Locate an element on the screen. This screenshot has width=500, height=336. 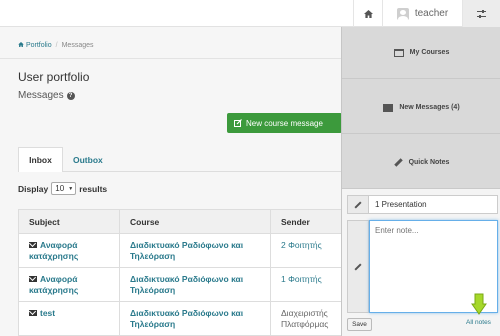
column-header-sender: Sender is located at coordinates (306, 221).